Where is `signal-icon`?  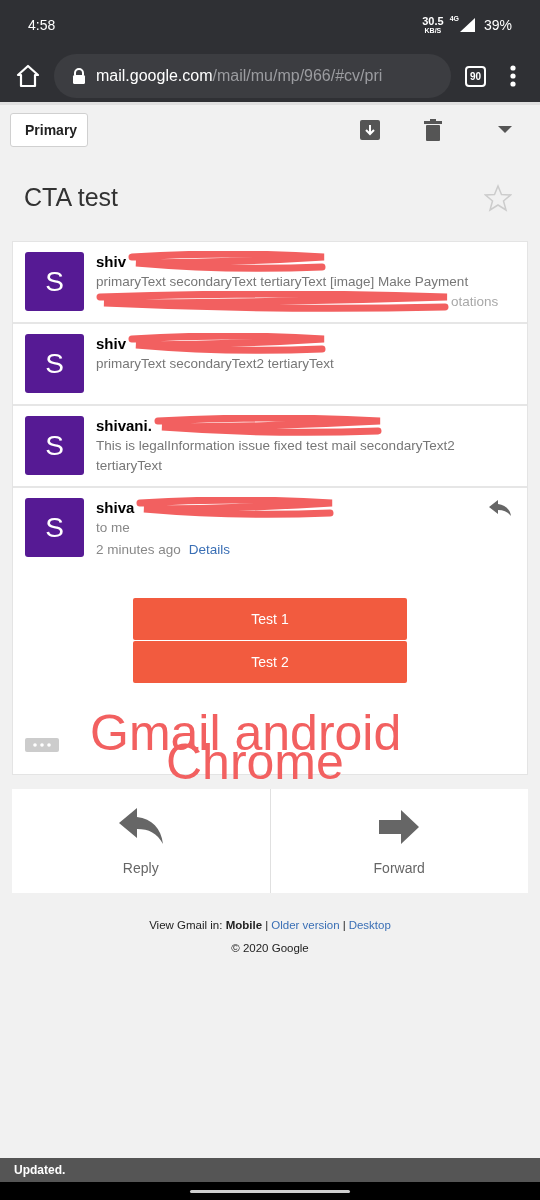 signal-icon is located at coordinates (467, 25).